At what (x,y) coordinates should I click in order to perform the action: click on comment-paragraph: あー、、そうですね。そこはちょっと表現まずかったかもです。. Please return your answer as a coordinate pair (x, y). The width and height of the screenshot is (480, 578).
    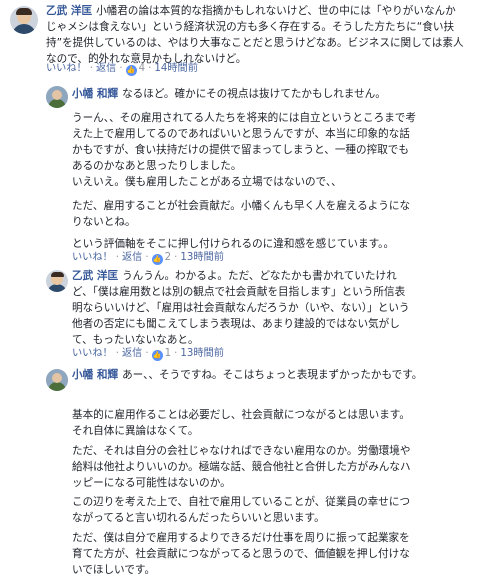
    Looking at the image, I should click on (272, 375).